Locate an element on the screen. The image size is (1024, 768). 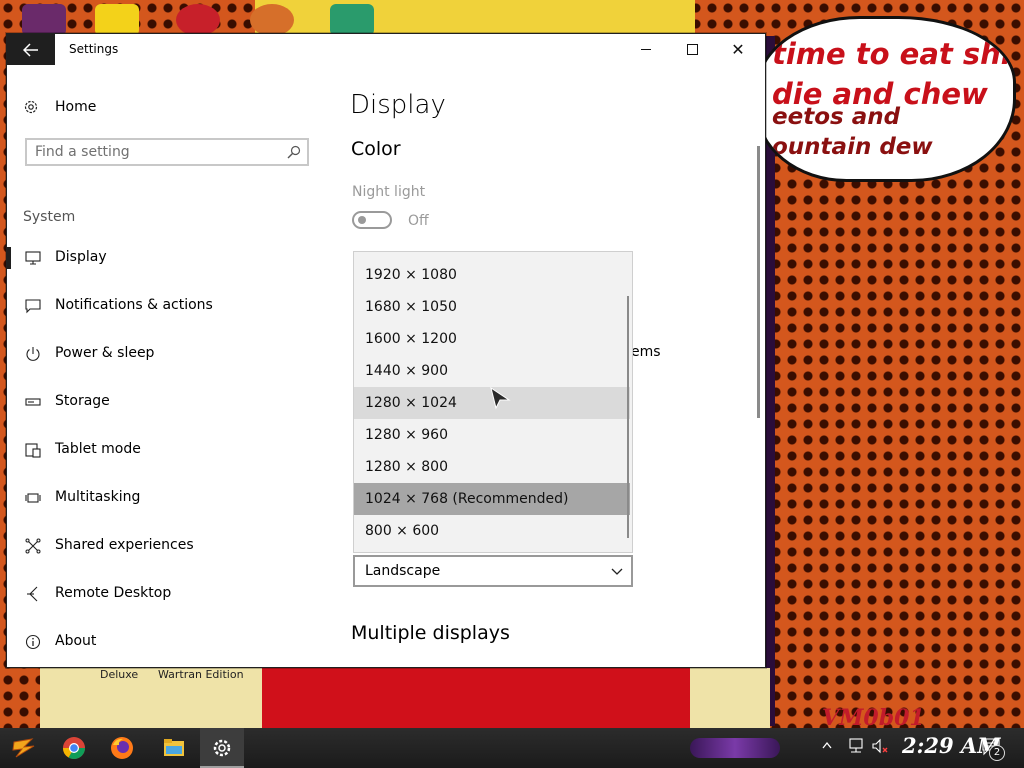
resolution-option-selected: 1024 × 768 (Recommended) is located at coordinates (492, 499).